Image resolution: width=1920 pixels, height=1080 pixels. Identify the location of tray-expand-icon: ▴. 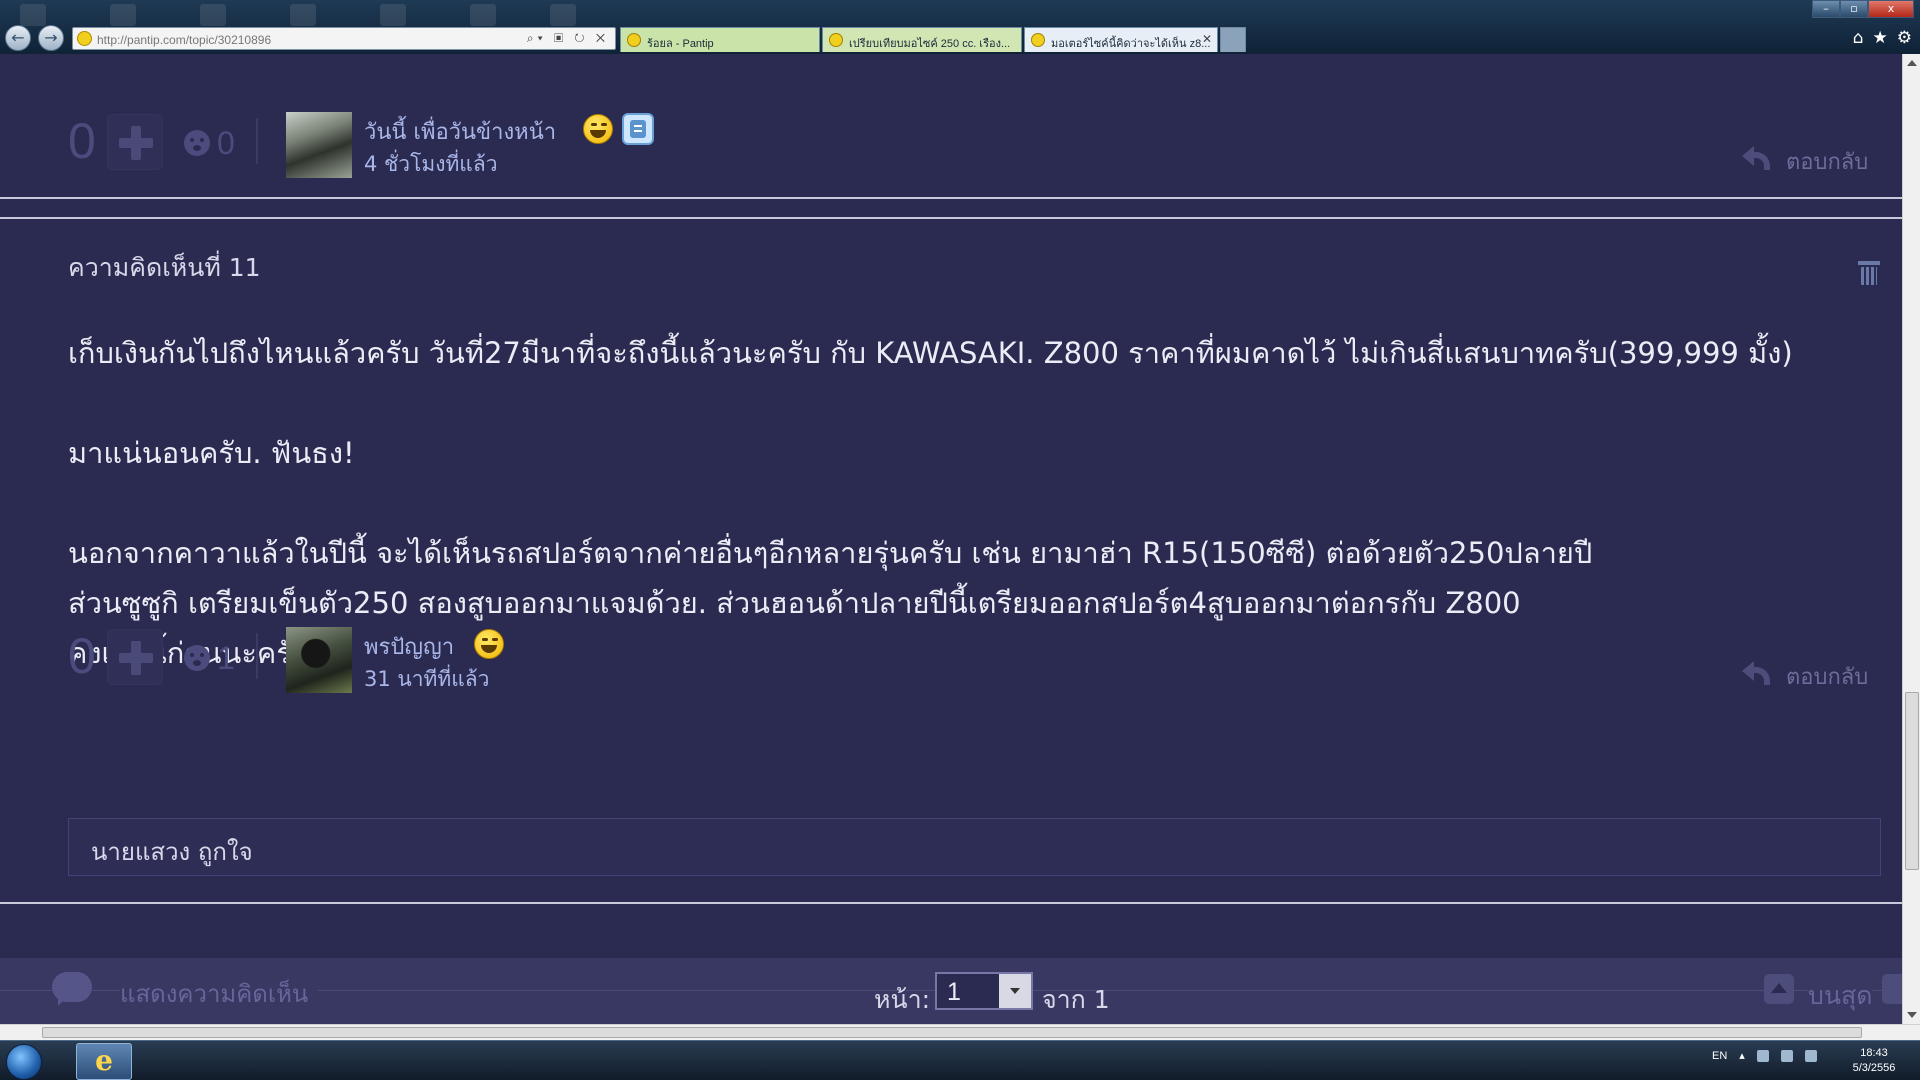
(1742, 1055).